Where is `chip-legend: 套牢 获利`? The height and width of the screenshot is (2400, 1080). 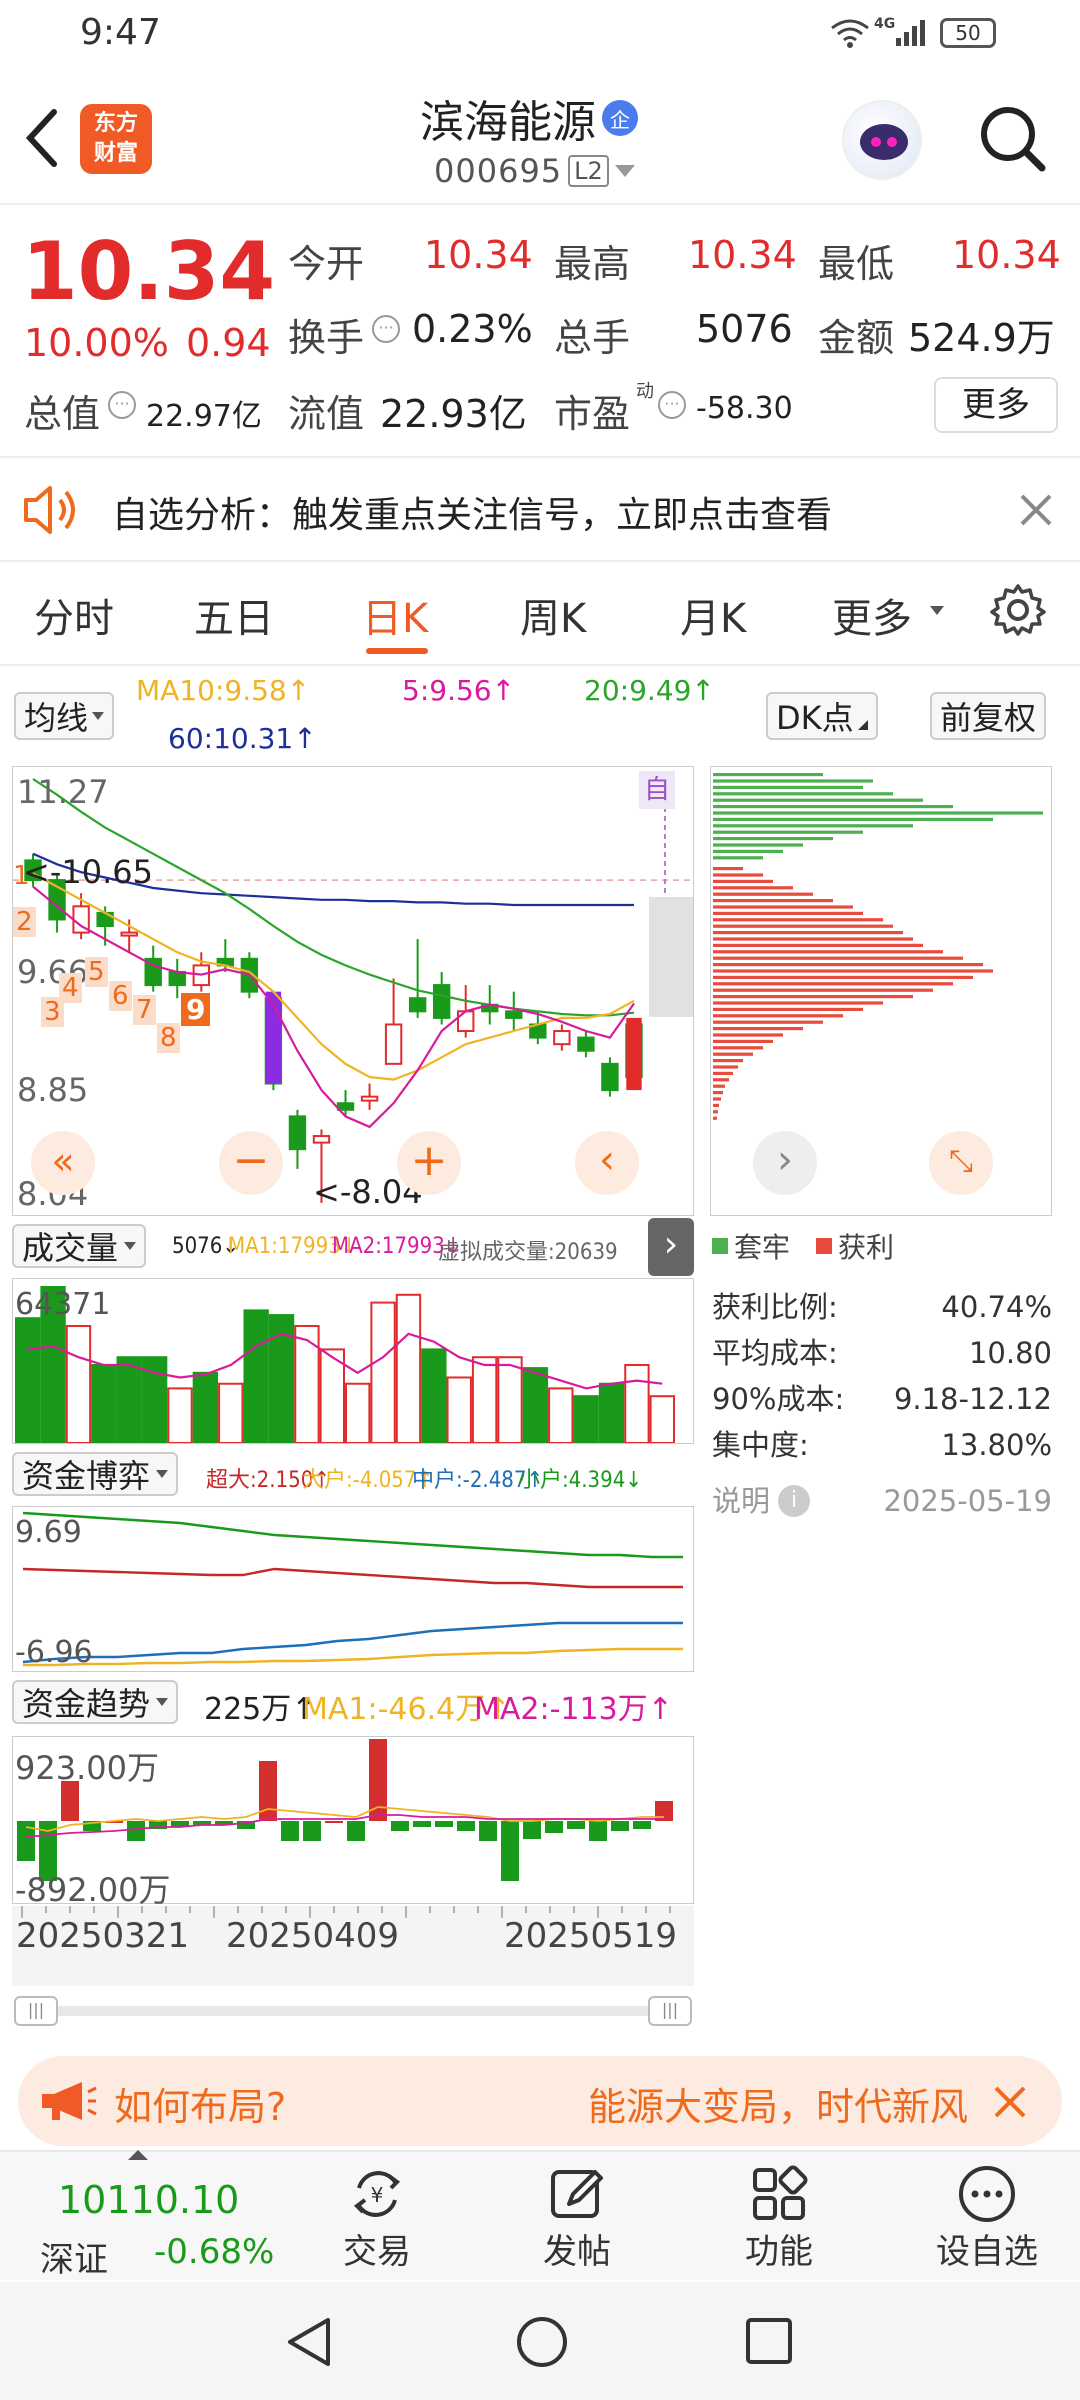 chip-legend: 套牢 获利 is located at coordinates (803, 1246).